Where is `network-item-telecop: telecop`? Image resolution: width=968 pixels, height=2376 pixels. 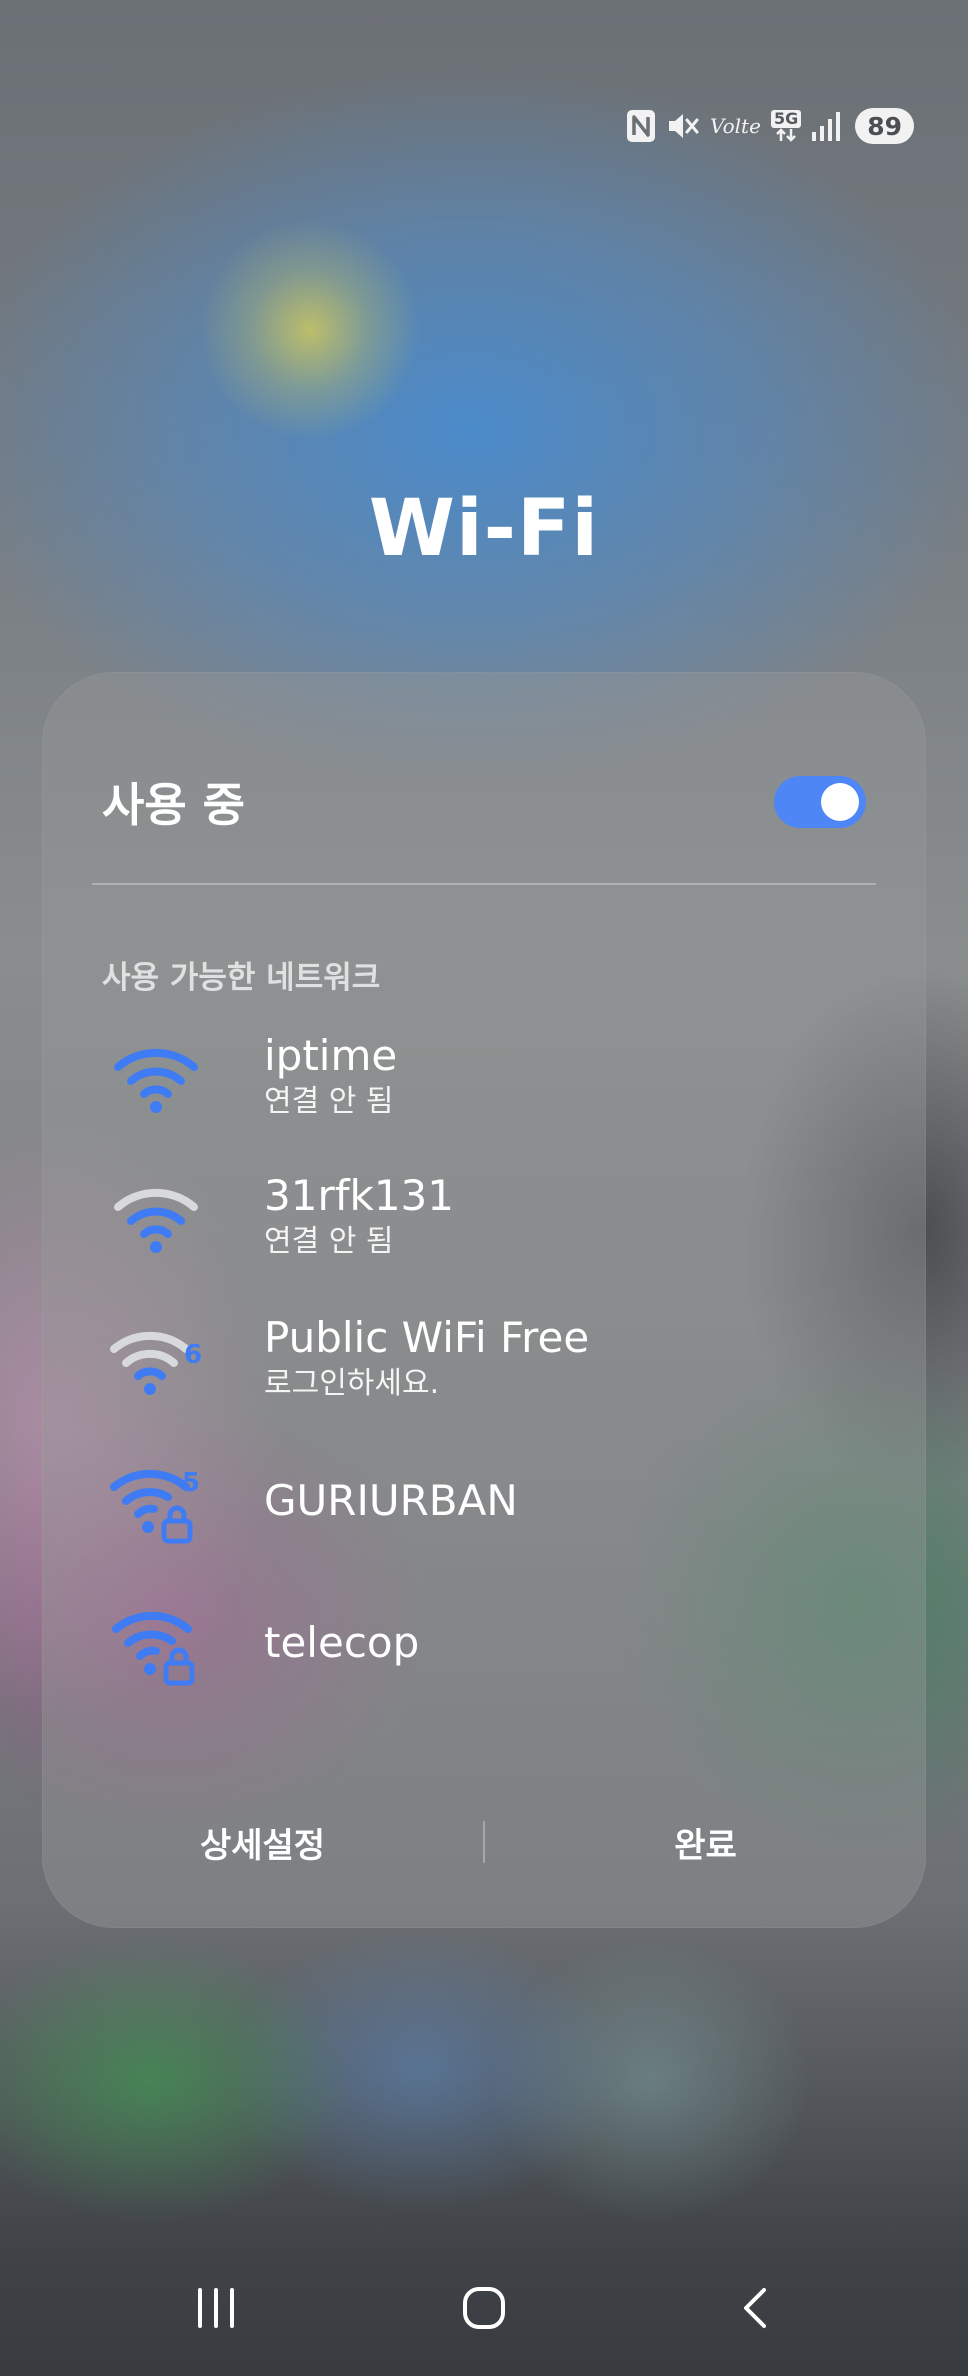
network-item-telecop: telecop is located at coordinates (484, 1643).